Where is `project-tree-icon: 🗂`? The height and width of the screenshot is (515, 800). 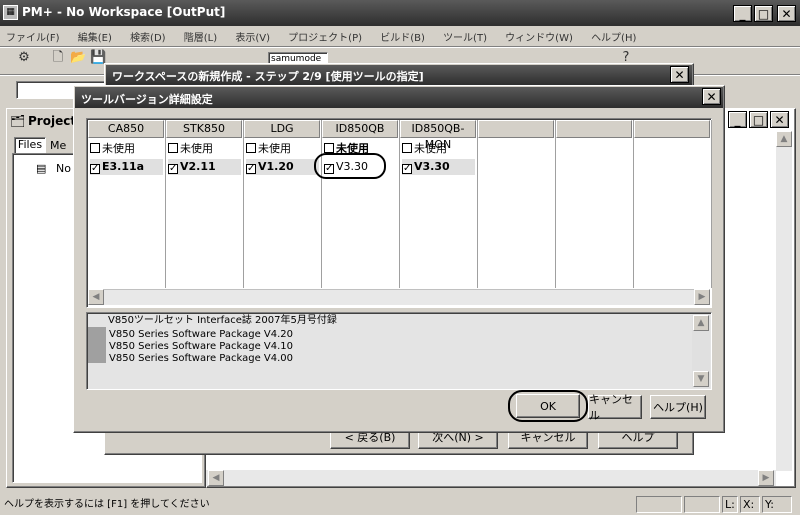
project-tree-icon: 🗂 is located at coordinates (18, 121).